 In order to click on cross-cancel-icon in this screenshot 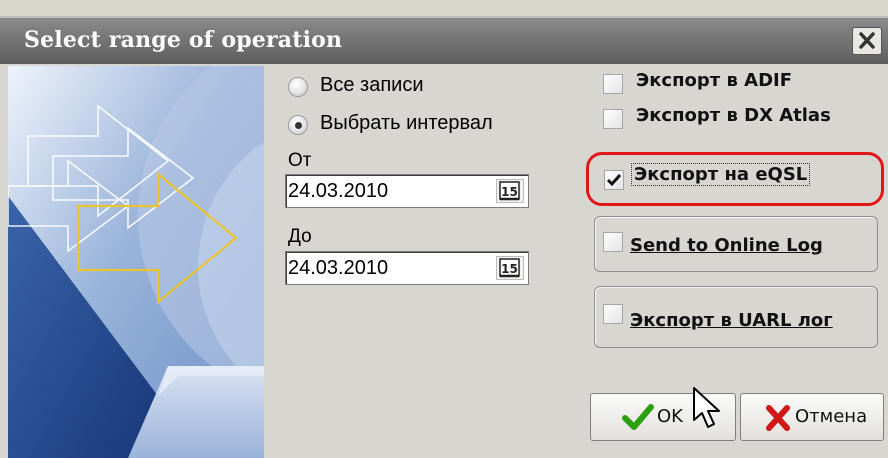, I will do `click(778, 418)`.